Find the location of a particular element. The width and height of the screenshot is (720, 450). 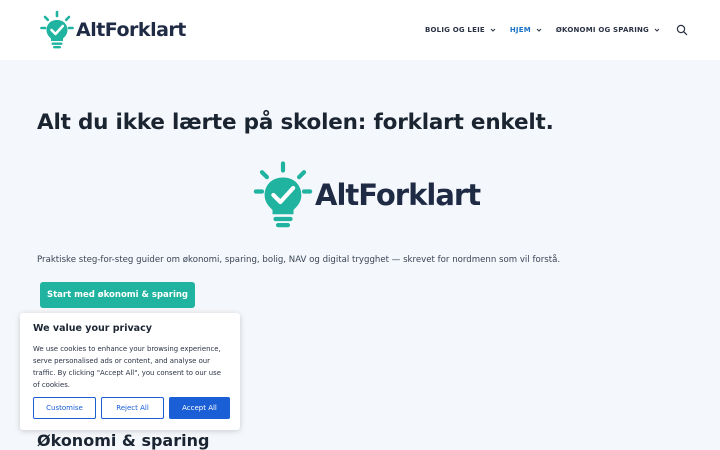

nav-item-okonomi-og-sparing: ØKONOMI OG SPARING is located at coordinates (608, 30).